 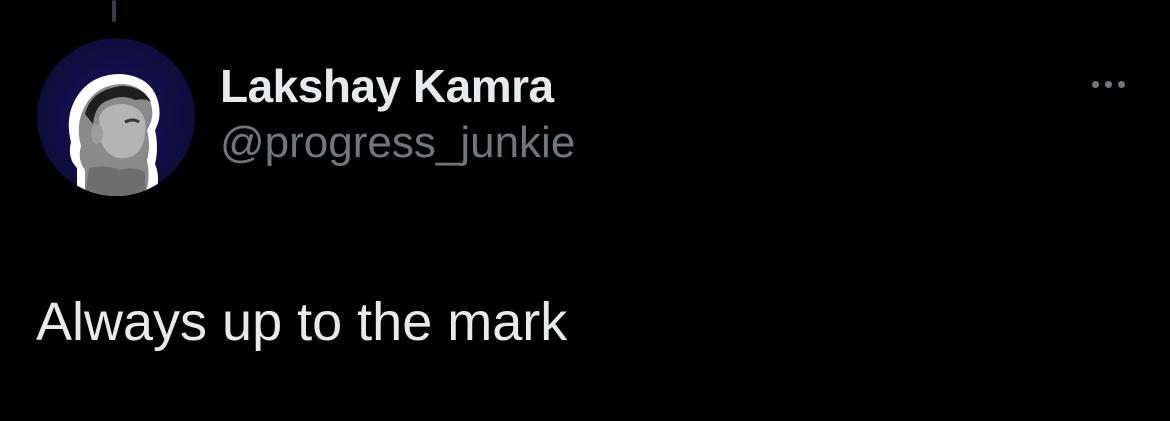 I want to click on tweet-text: Always up to the mark, so click(x=302, y=322).